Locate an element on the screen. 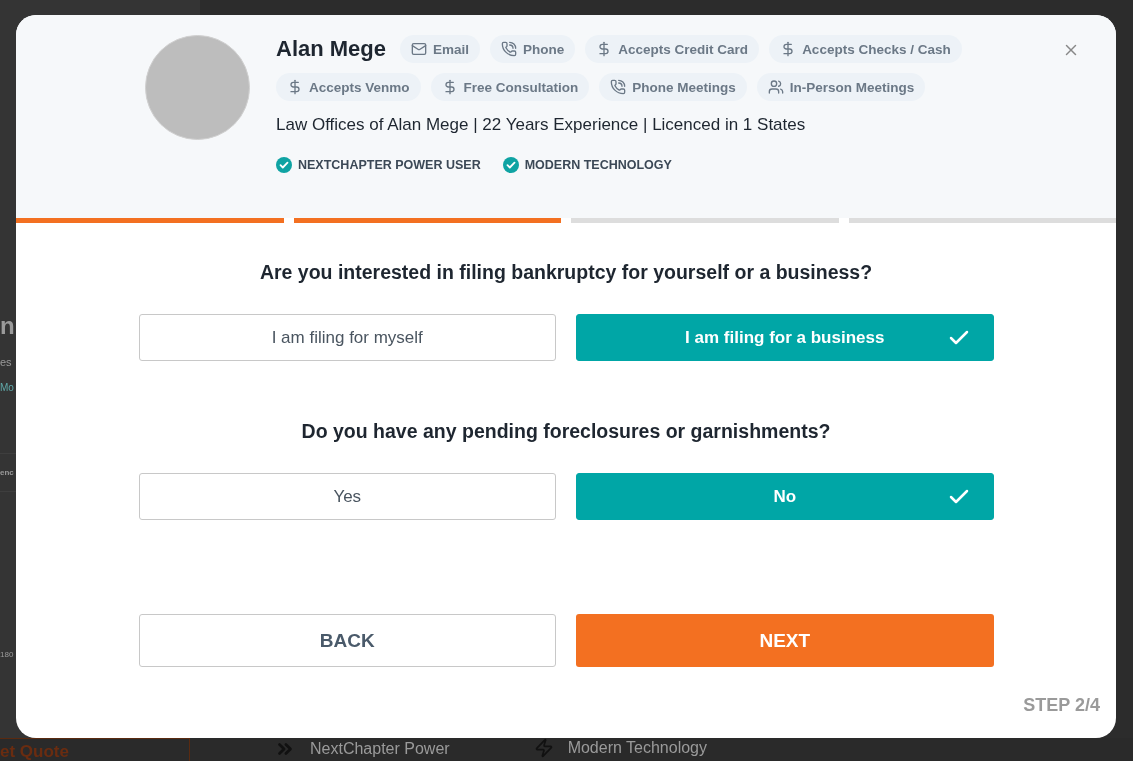 This screenshot has height=761, width=1133. back-button: BACK is located at coordinates (347, 640).